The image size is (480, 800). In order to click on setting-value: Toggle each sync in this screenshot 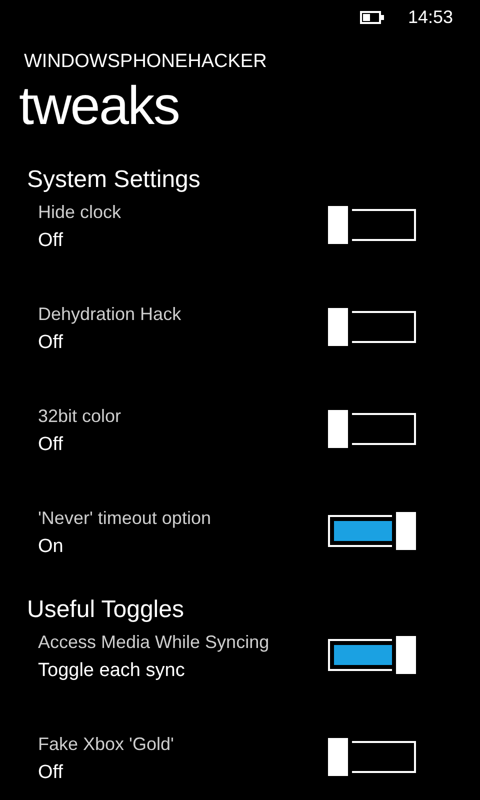, I will do `click(112, 671)`.